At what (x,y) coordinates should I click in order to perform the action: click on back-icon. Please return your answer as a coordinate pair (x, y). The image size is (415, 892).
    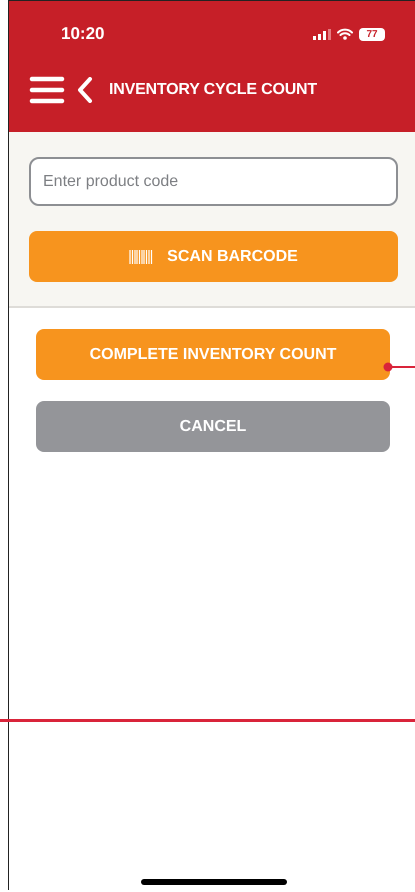
    Looking at the image, I should click on (85, 90).